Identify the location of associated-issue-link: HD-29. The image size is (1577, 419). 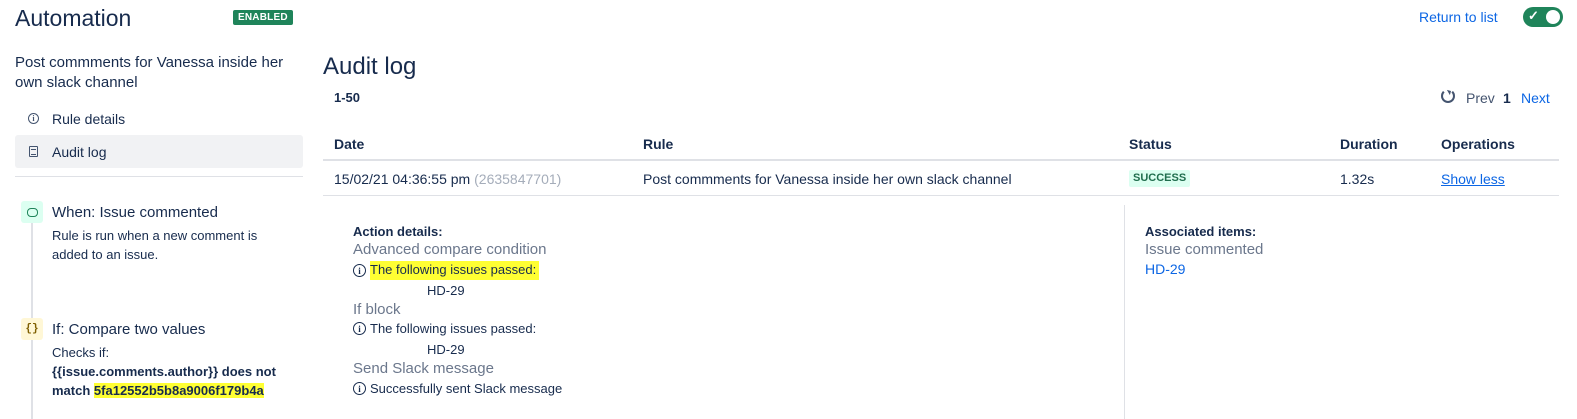
(1165, 269).